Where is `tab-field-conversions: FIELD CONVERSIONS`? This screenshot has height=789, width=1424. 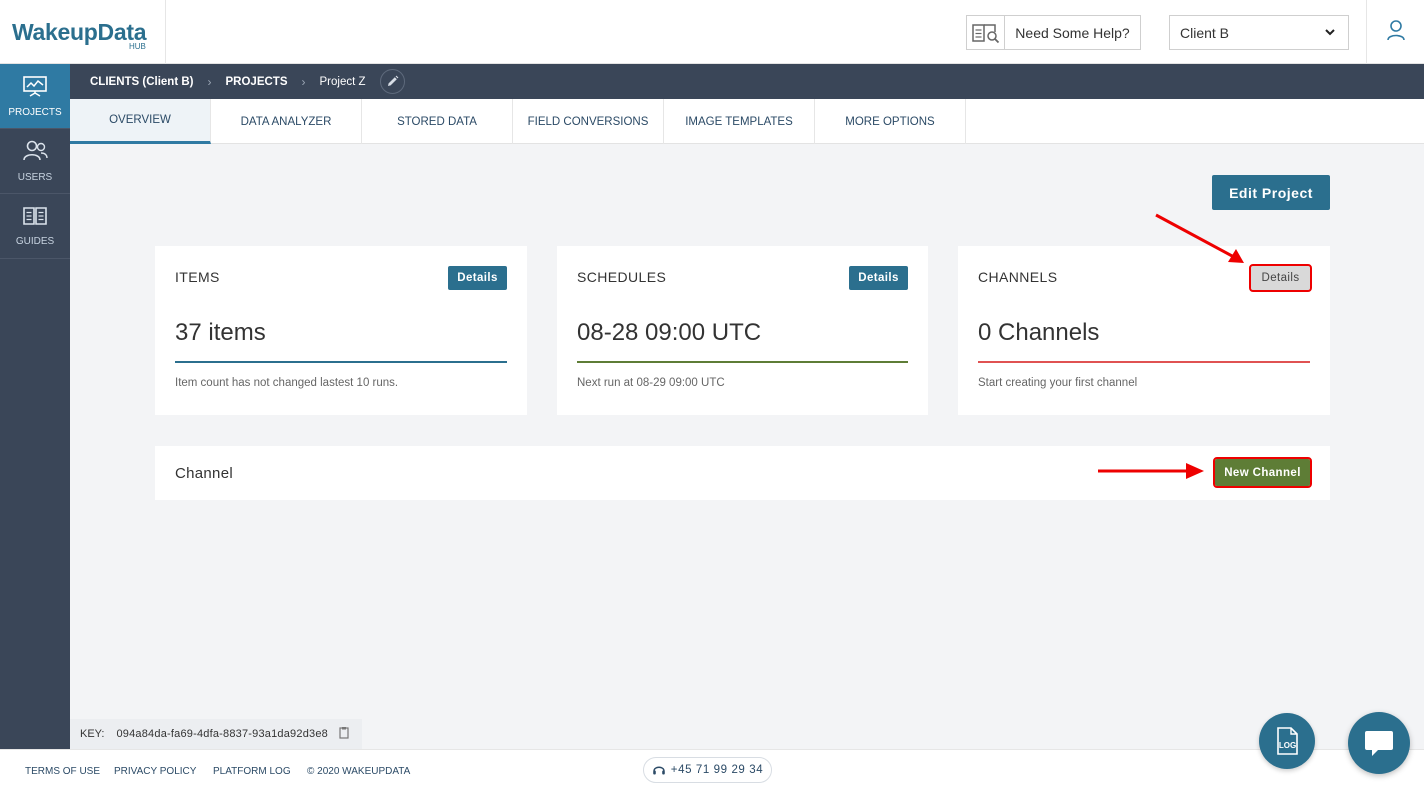 tab-field-conversions: FIELD CONVERSIONS is located at coordinates (588, 121).